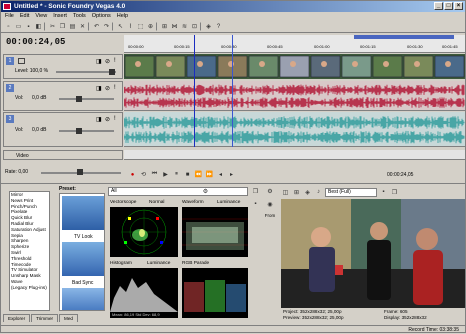 The width and height of the screenshot is (466, 334). What do you see at coordinates (82, 26) in the screenshot?
I see `delete-icon: ✕` at bounding box center [82, 26].